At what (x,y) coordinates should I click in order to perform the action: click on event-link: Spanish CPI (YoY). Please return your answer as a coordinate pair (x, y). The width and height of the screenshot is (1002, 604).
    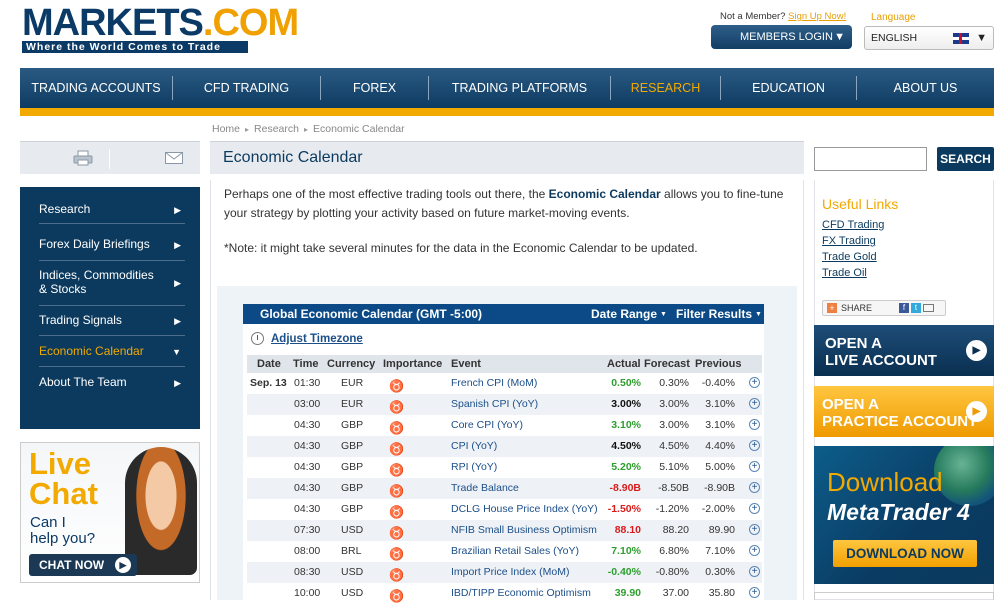
    Looking at the image, I should click on (494, 404).